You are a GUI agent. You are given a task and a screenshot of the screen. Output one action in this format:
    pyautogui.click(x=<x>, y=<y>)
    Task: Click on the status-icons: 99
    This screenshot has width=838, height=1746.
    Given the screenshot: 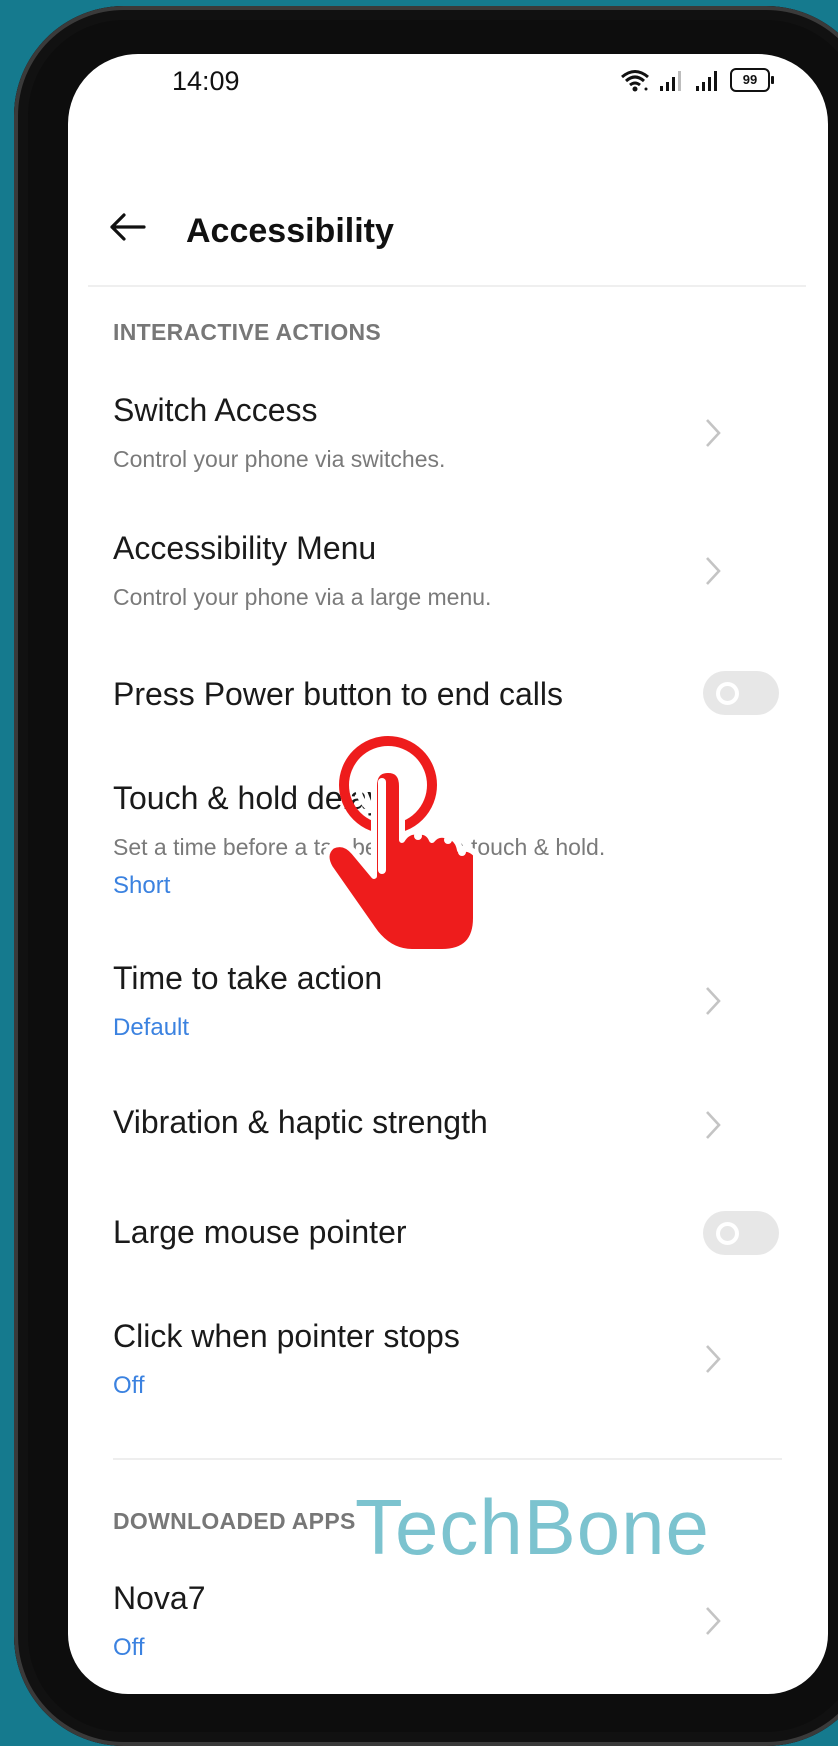 What is the action you would take?
    pyautogui.click(x=697, y=80)
    